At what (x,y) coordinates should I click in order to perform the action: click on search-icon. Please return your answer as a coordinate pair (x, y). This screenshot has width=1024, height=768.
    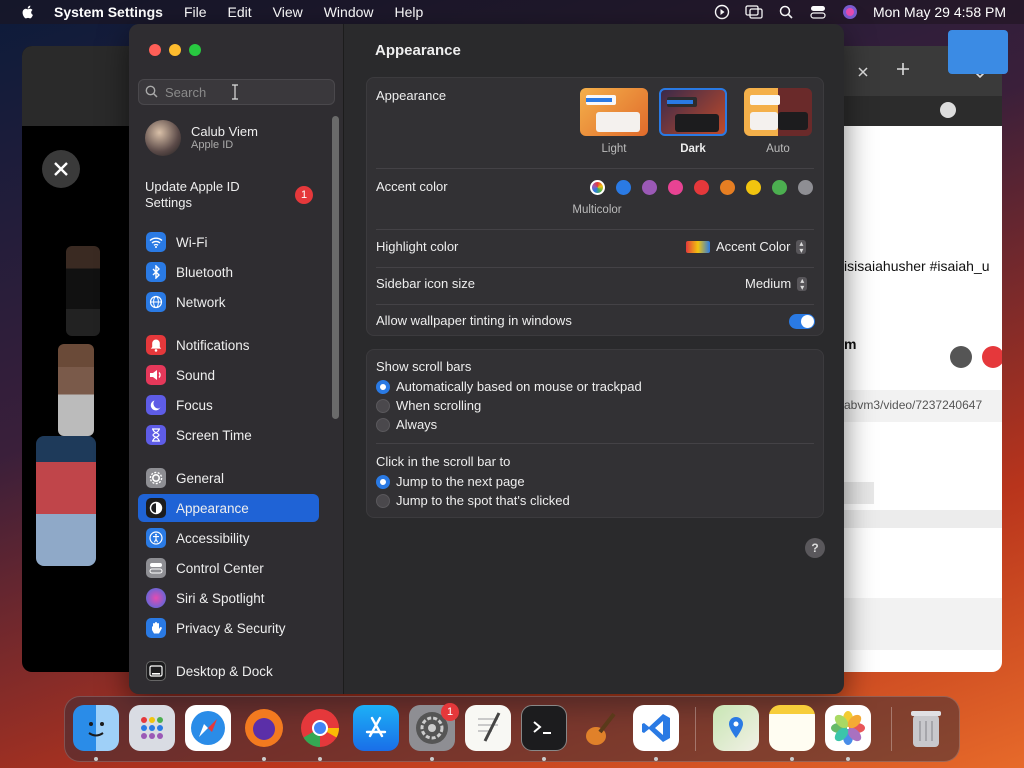
    Looking at the image, I should click on (151, 93).